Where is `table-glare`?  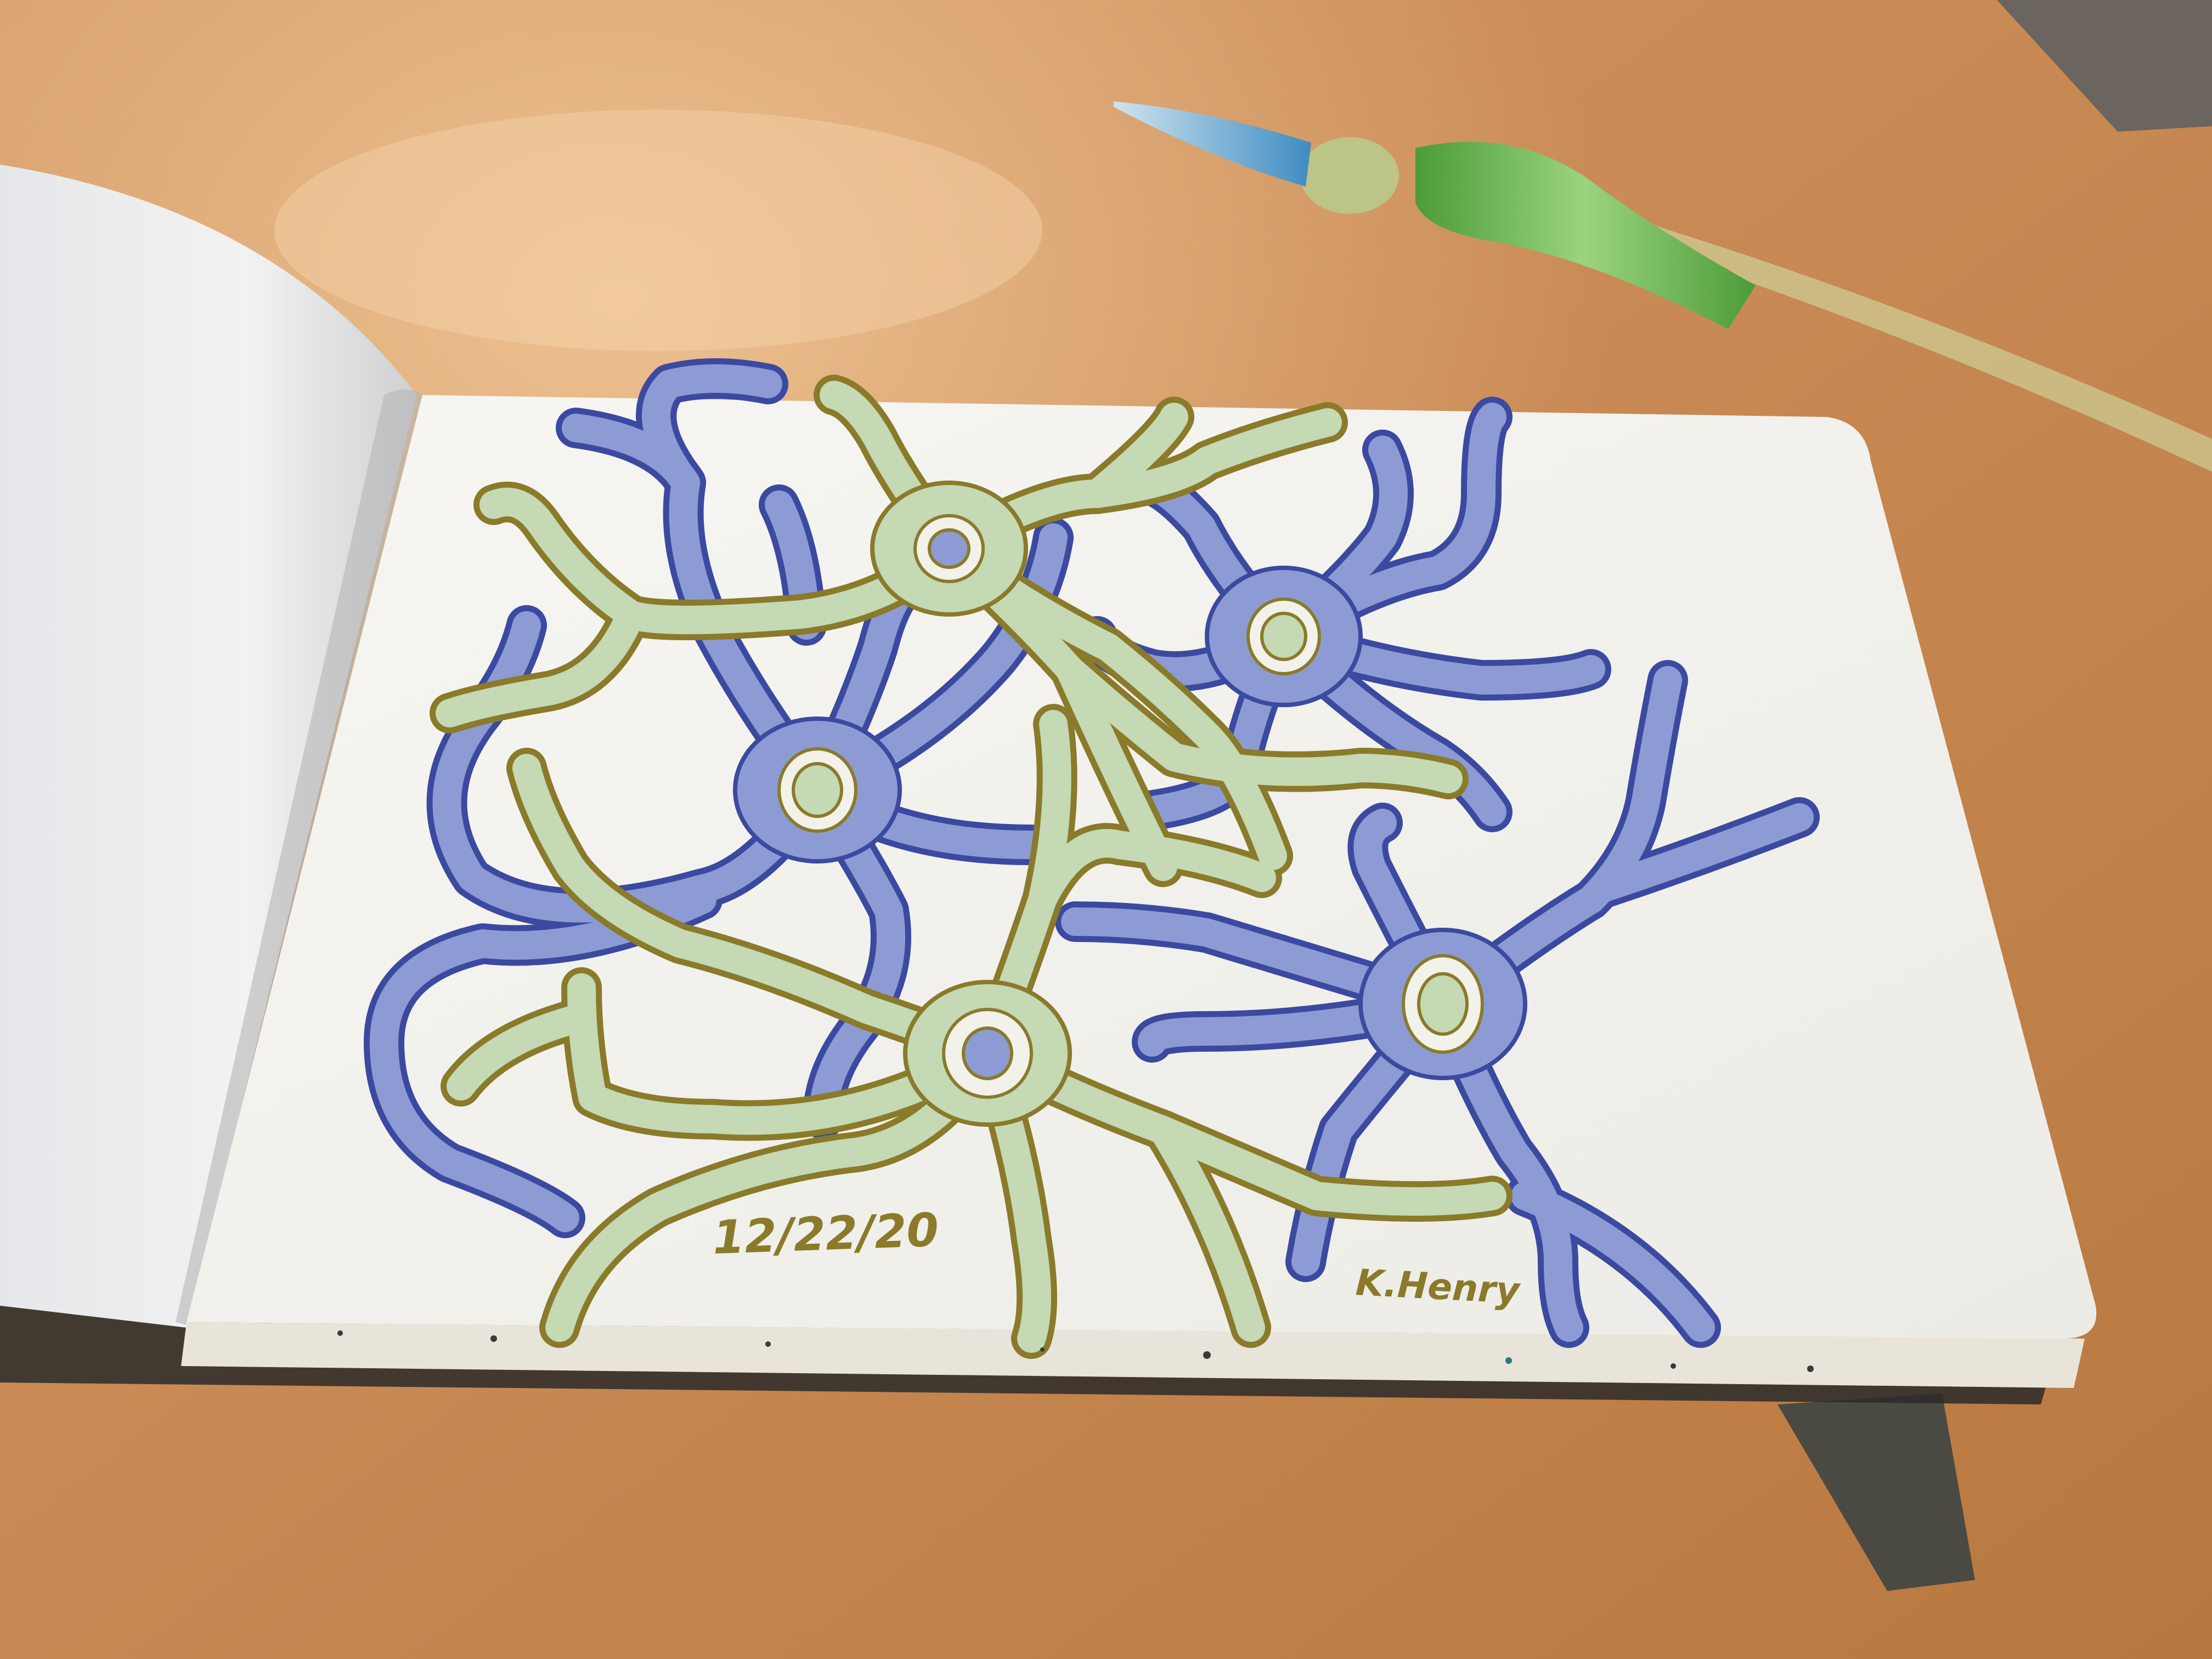 table-glare is located at coordinates (658, 231).